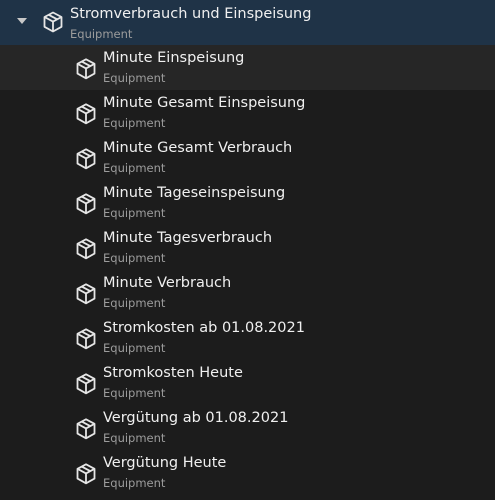 The width and height of the screenshot is (495, 500). What do you see at coordinates (204, 103) in the screenshot?
I see `tree-item-title: Minute Gesamt Einspeisung` at bounding box center [204, 103].